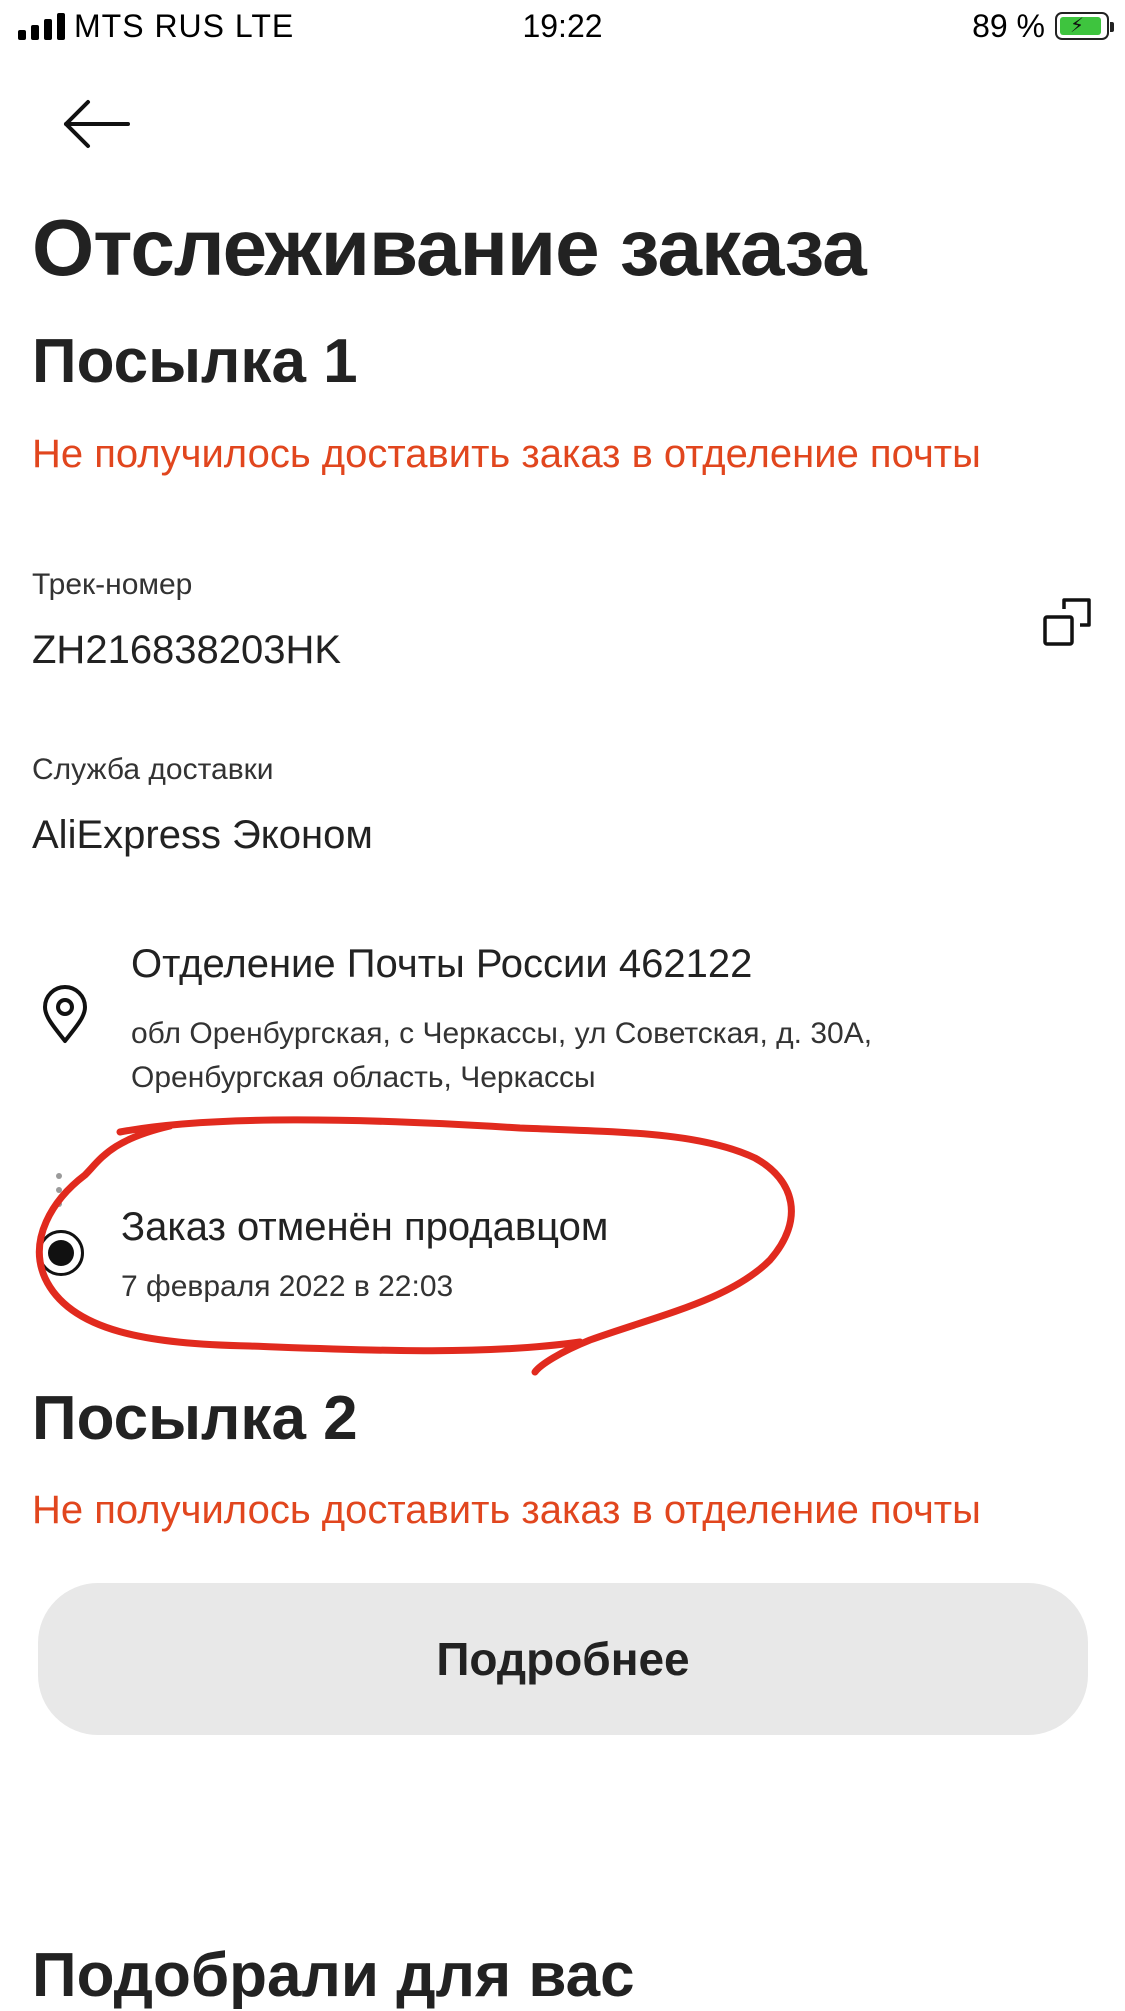  Describe the element at coordinates (60, 1198) in the screenshot. I see `timeline-connector` at that location.